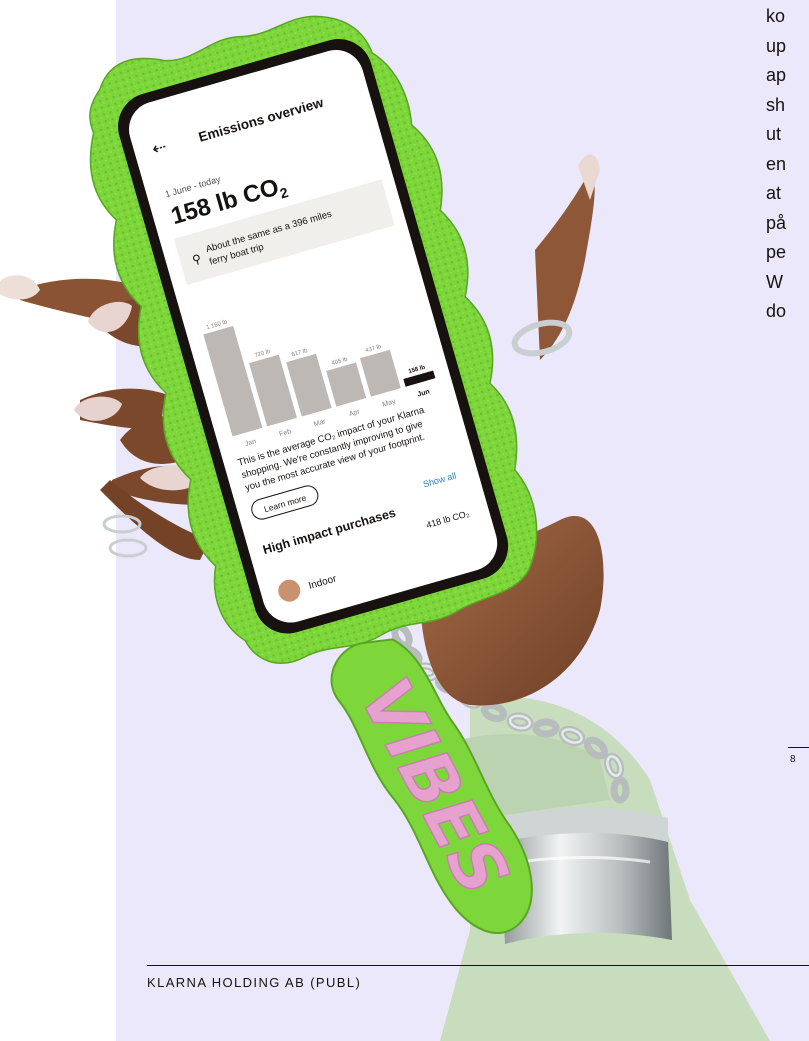 The image size is (809, 1041). Describe the element at coordinates (565, 265) in the screenshot. I see `thumb` at that location.